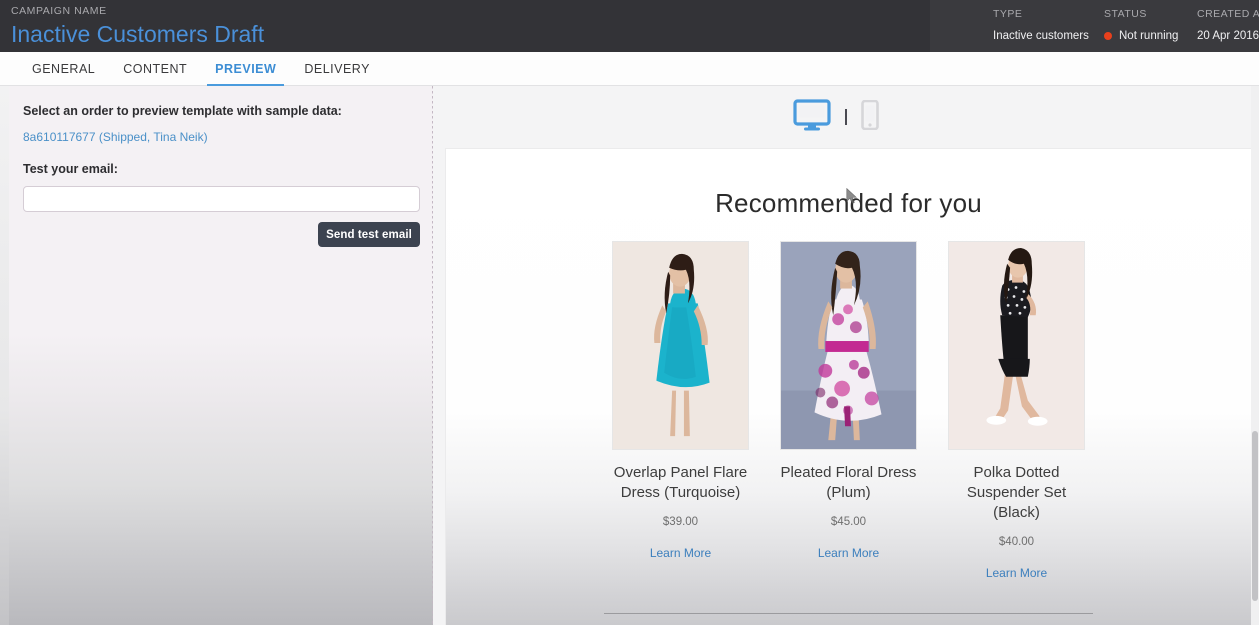  I want to click on test-email-input, so click(221, 199).